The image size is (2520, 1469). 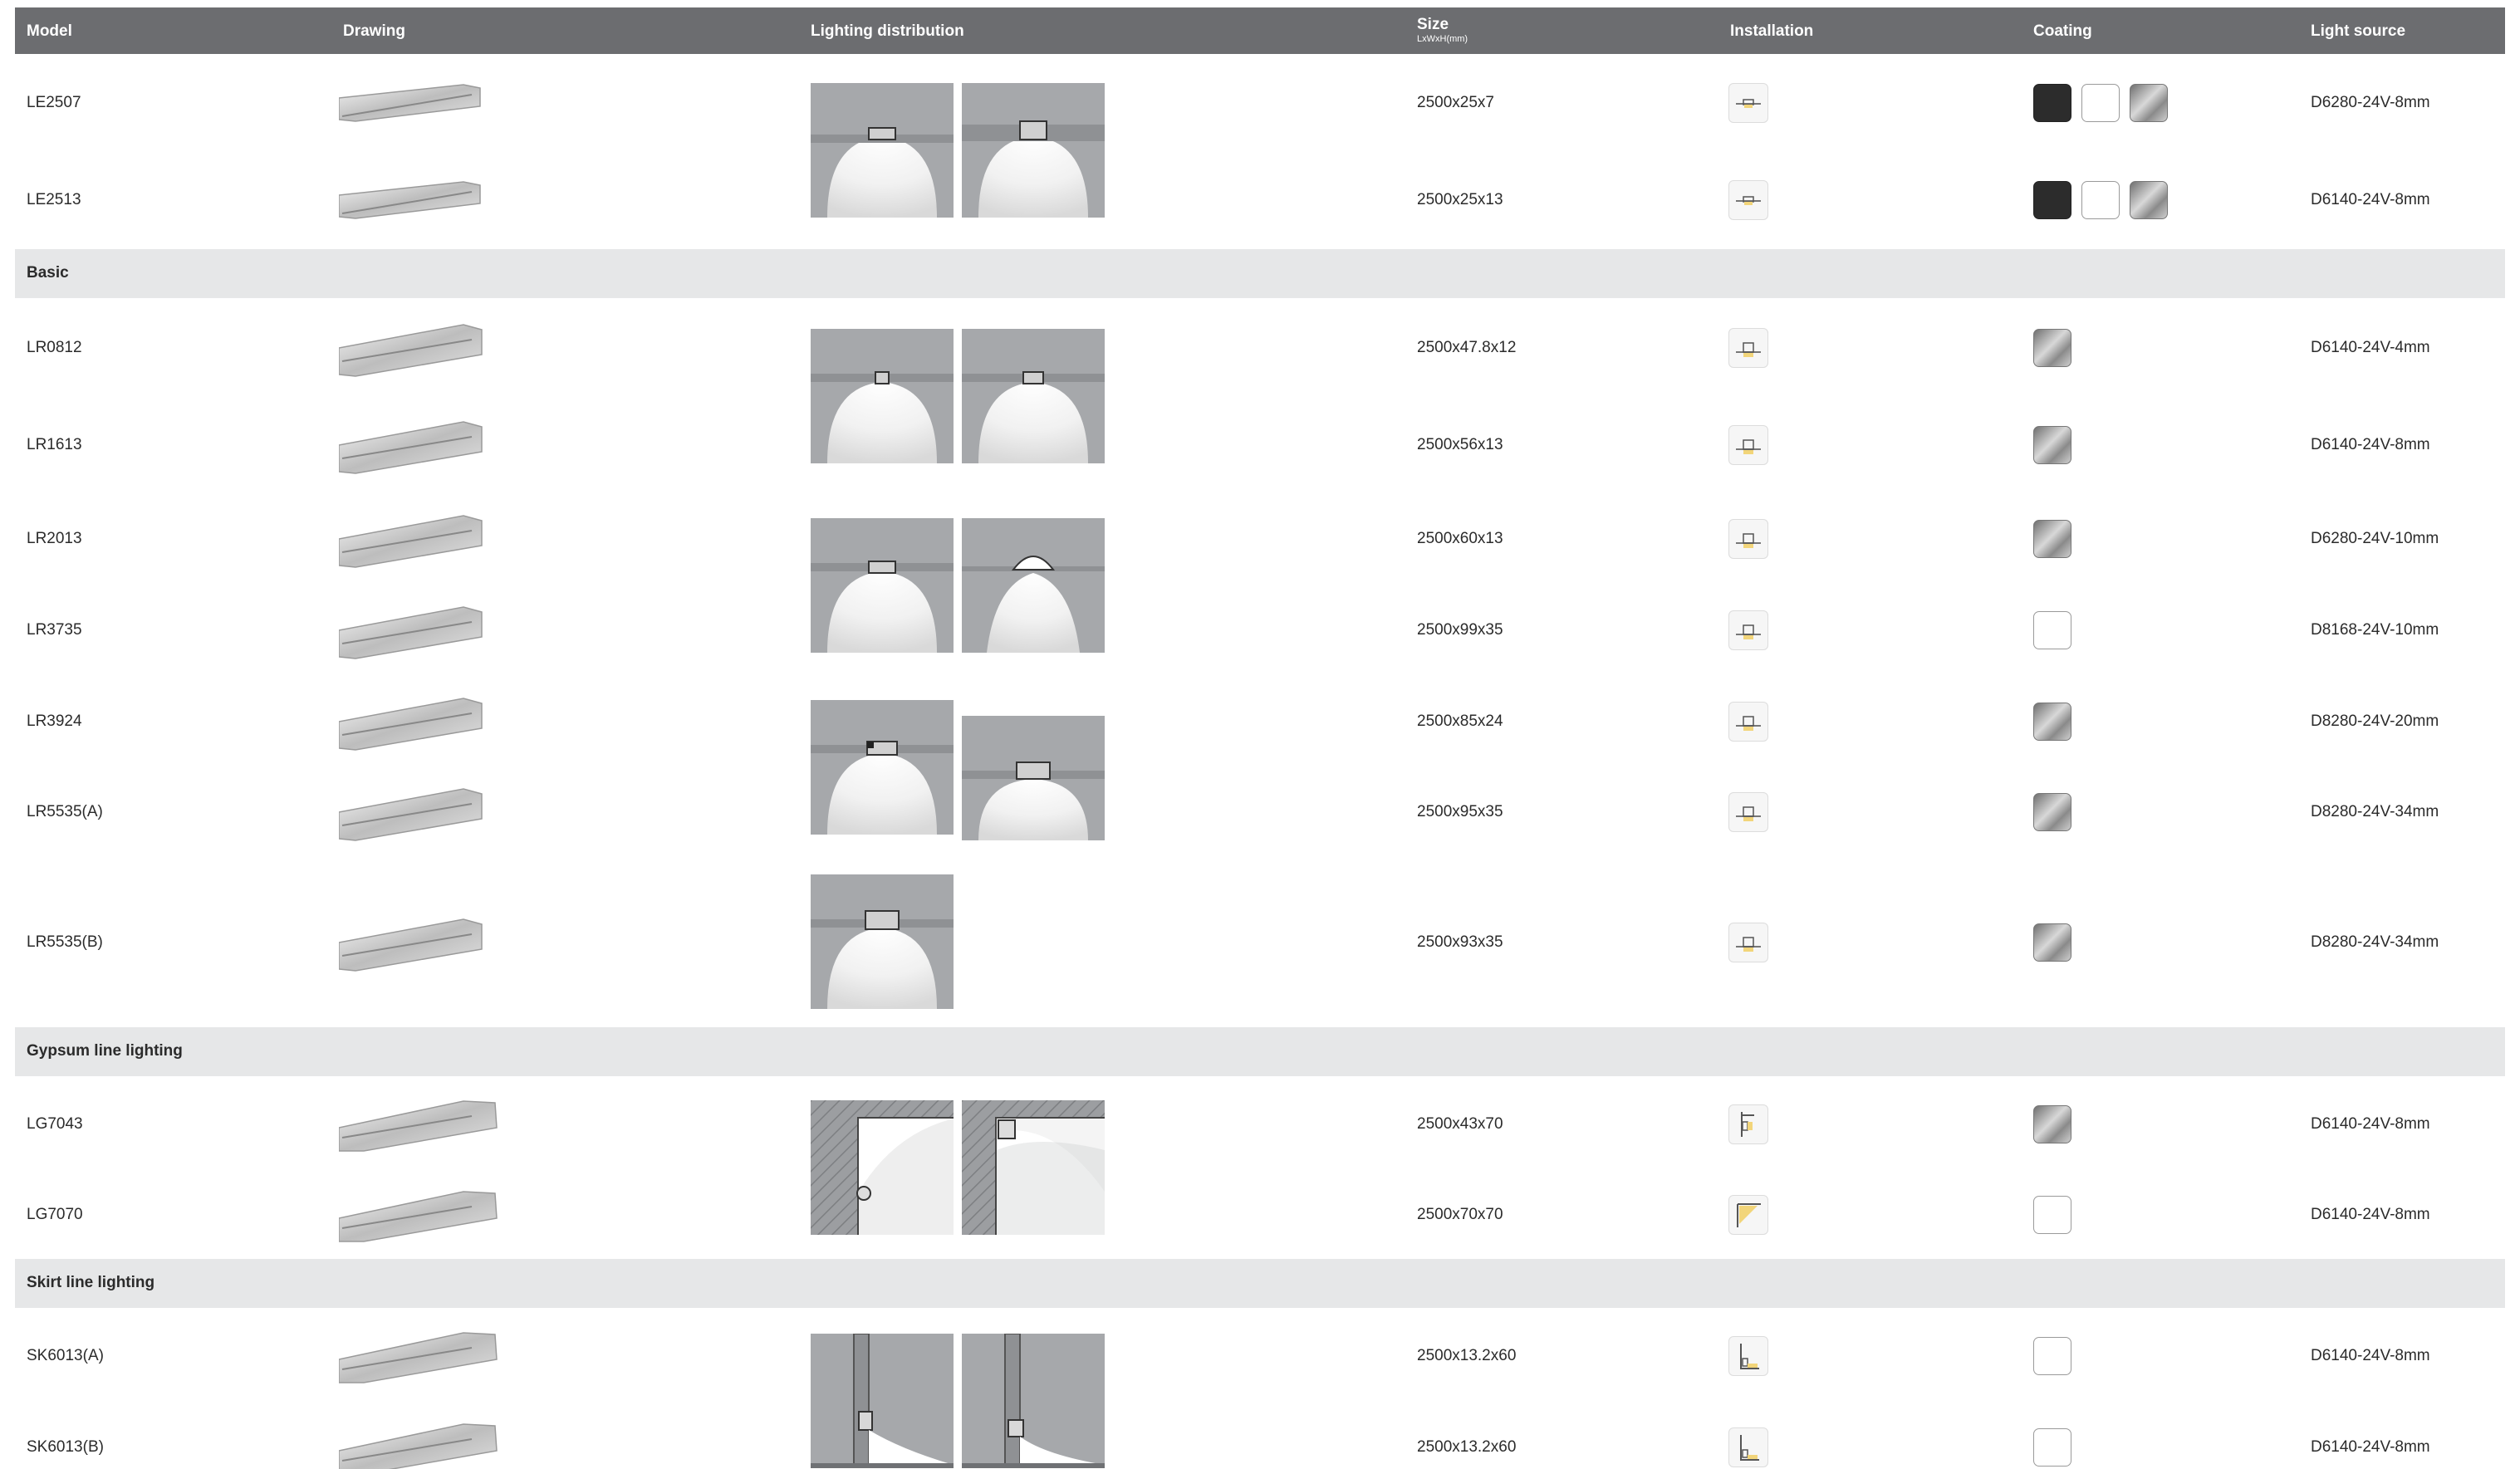 I want to click on model-cell: LE2507, so click(x=54, y=102).